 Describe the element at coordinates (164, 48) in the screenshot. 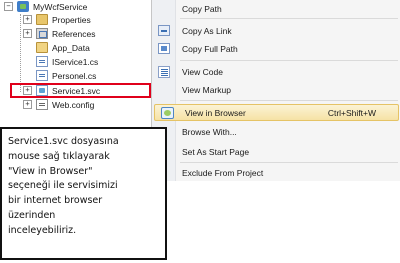

I see `copy-path-icon` at that location.